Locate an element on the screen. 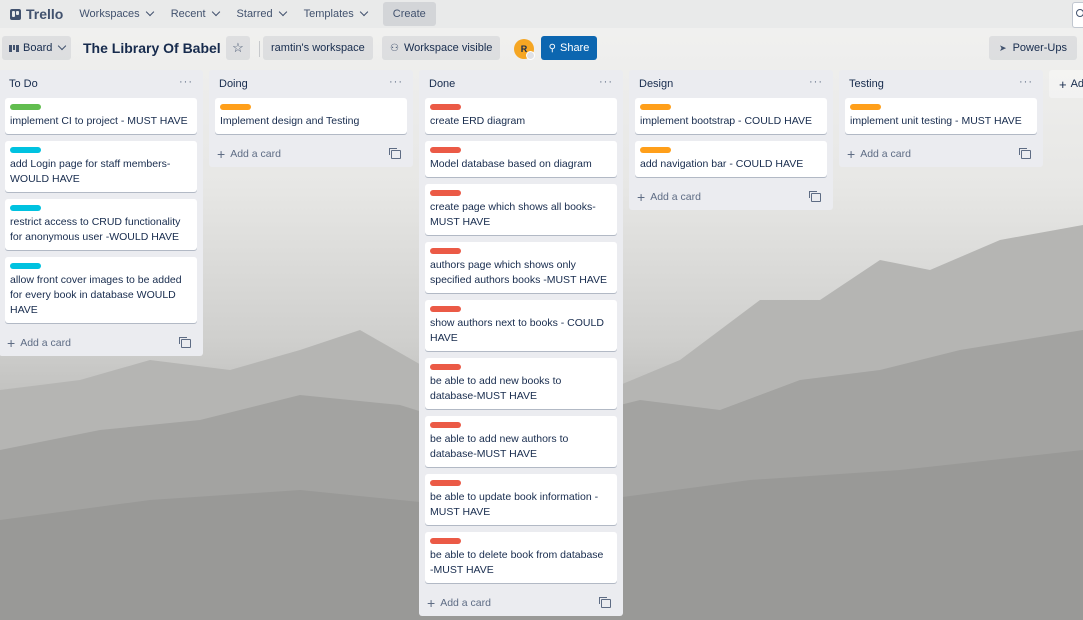 The width and height of the screenshot is (1083, 620). search-icon is located at coordinates (1077, 15).